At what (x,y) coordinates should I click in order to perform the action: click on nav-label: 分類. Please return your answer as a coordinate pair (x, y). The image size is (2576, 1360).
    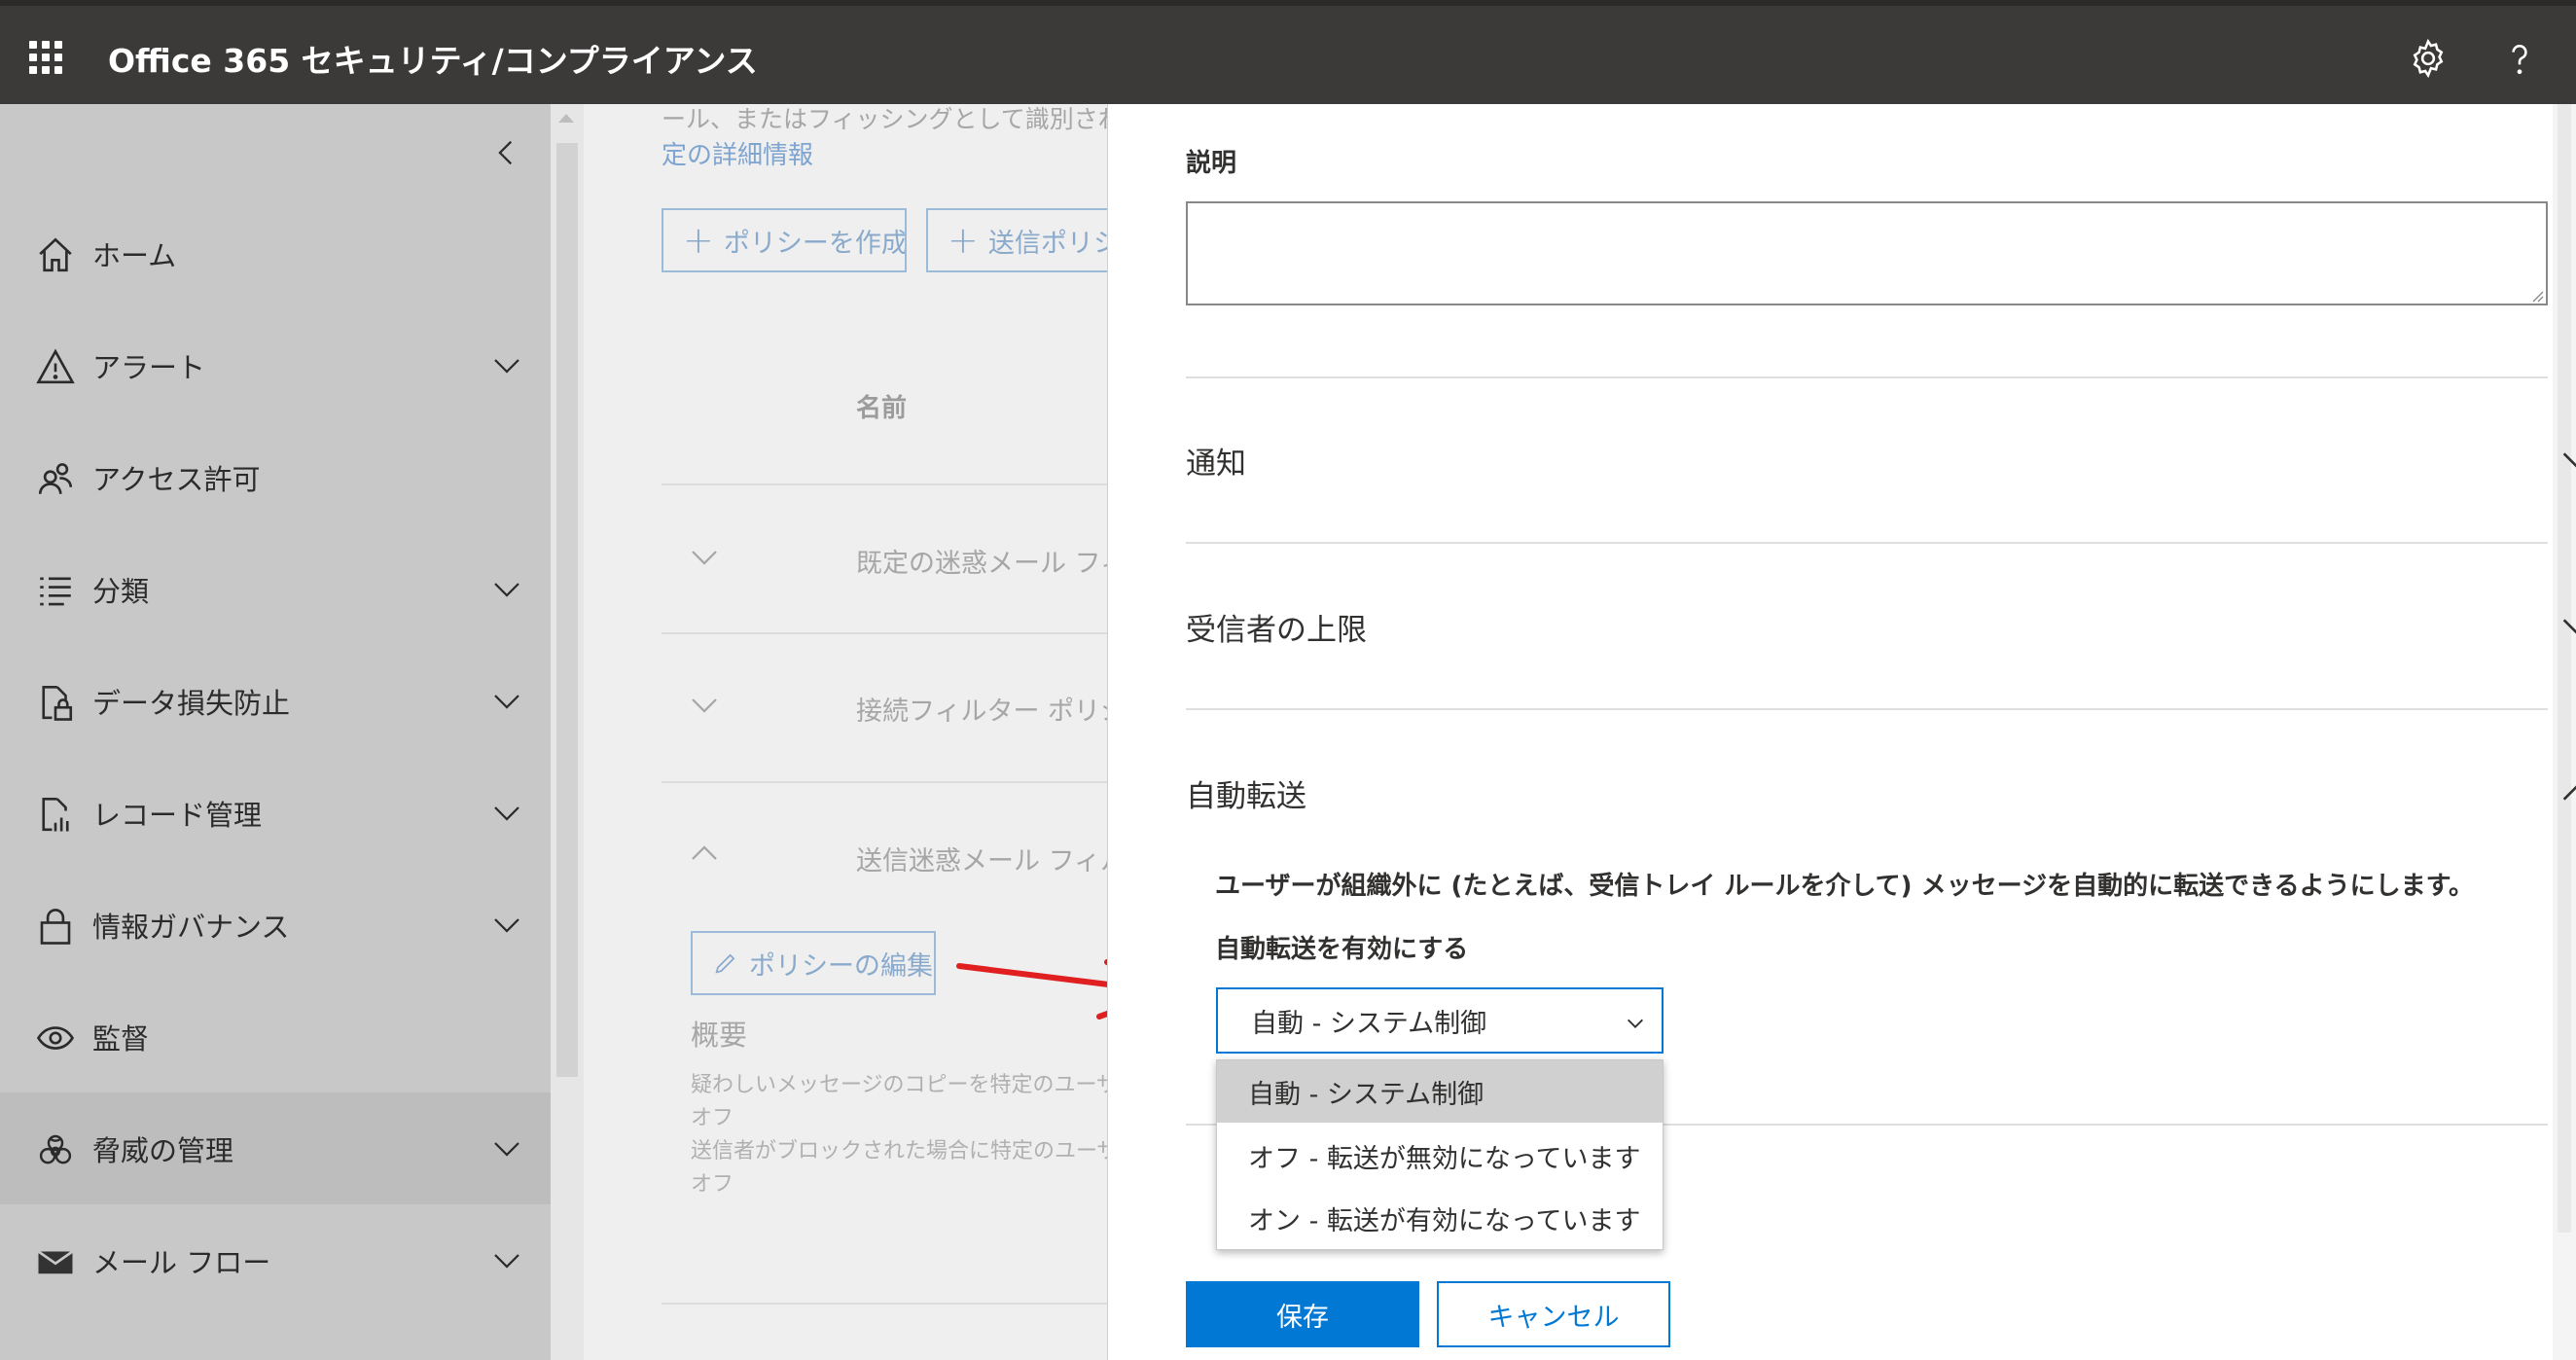
    Looking at the image, I should click on (121, 591).